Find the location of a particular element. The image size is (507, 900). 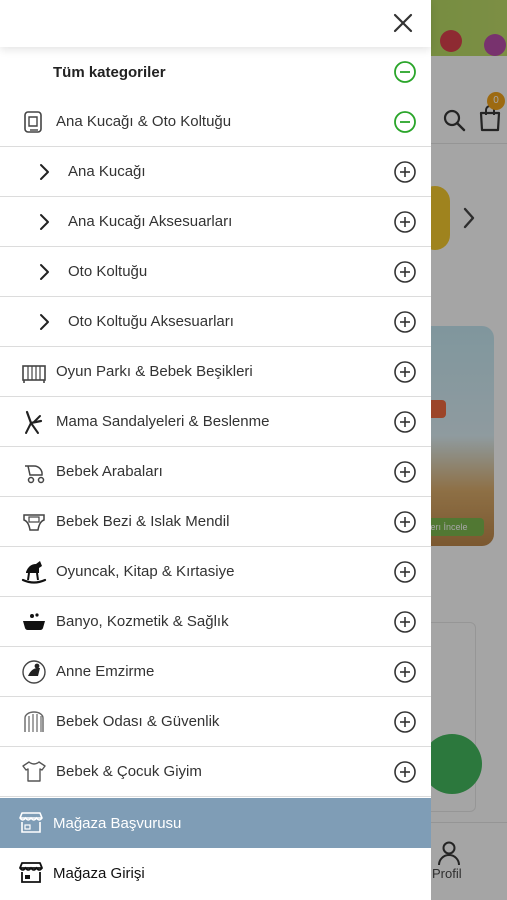

crib-icon is located at coordinates (34, 374).